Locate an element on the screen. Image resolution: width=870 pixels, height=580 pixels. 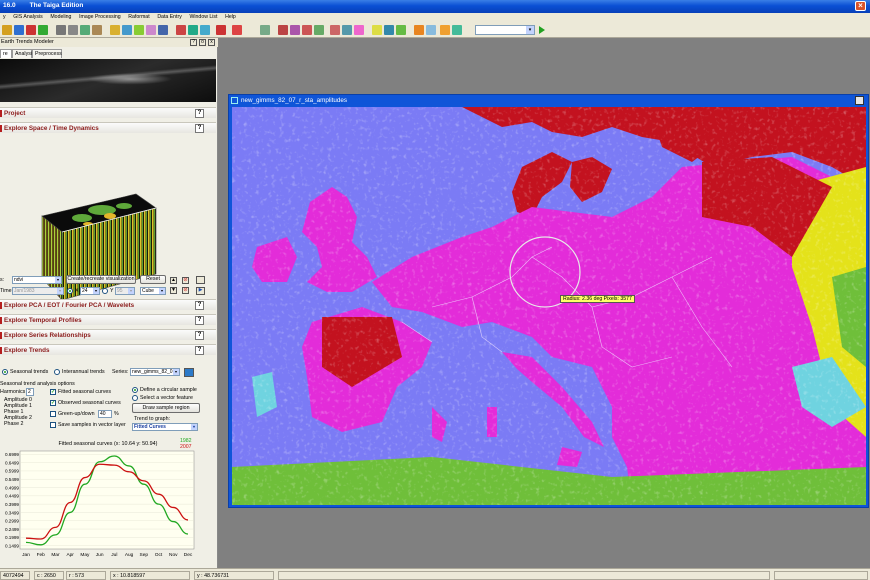
section-project: Project ? is located at coordinates (108, 112).